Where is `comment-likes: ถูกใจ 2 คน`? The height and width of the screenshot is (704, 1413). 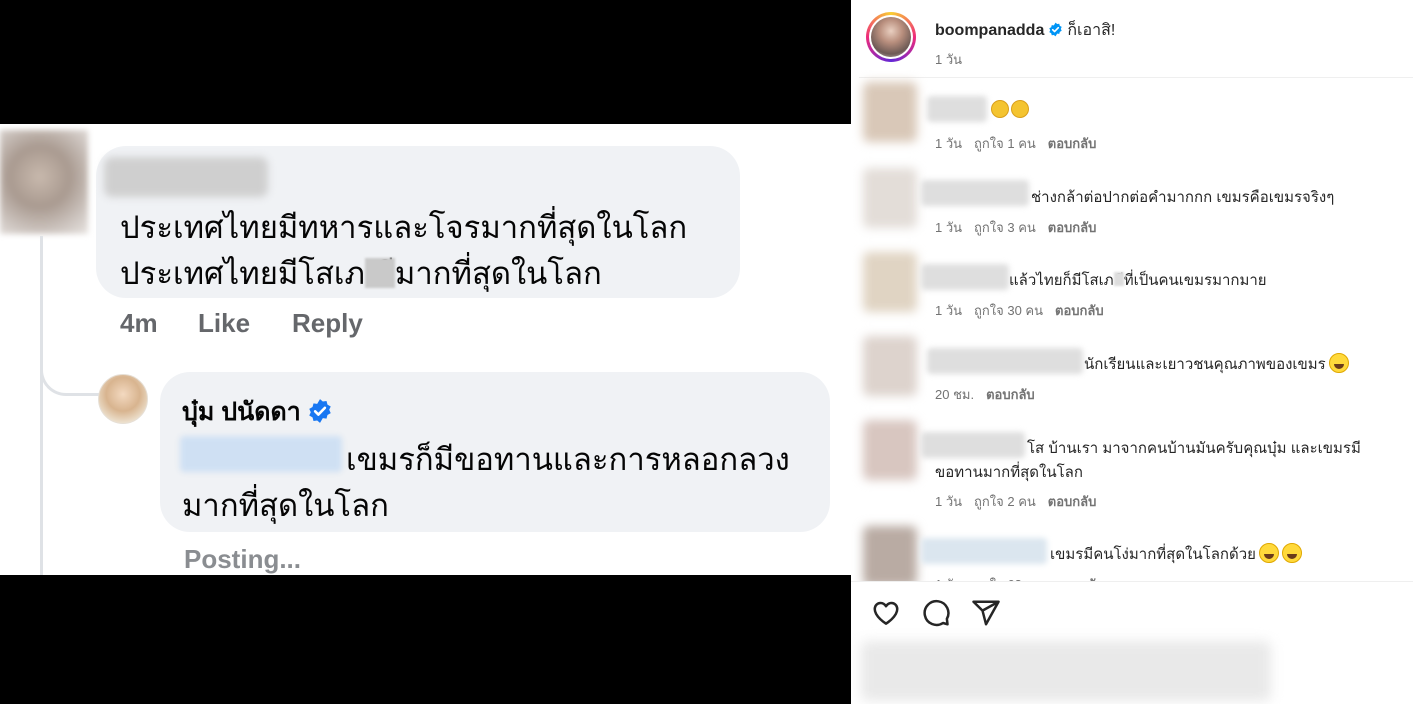
comment-likes: ถูกใจ 2 คน is located at coordinates (1005, 501).